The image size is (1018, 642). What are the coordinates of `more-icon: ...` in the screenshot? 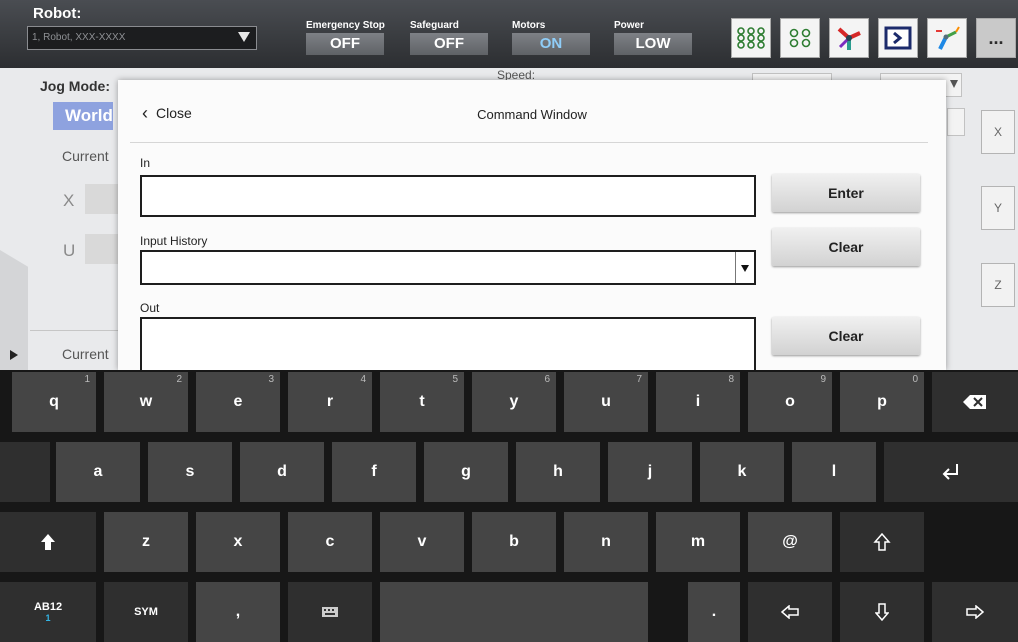 It's located at (996, 37).